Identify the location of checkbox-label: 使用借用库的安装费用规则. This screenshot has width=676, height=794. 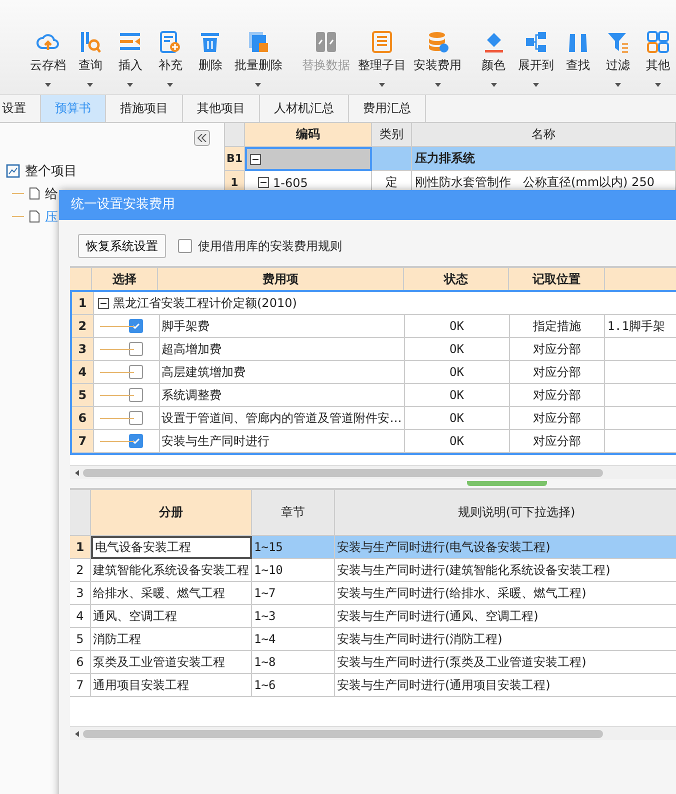
(270, 246).